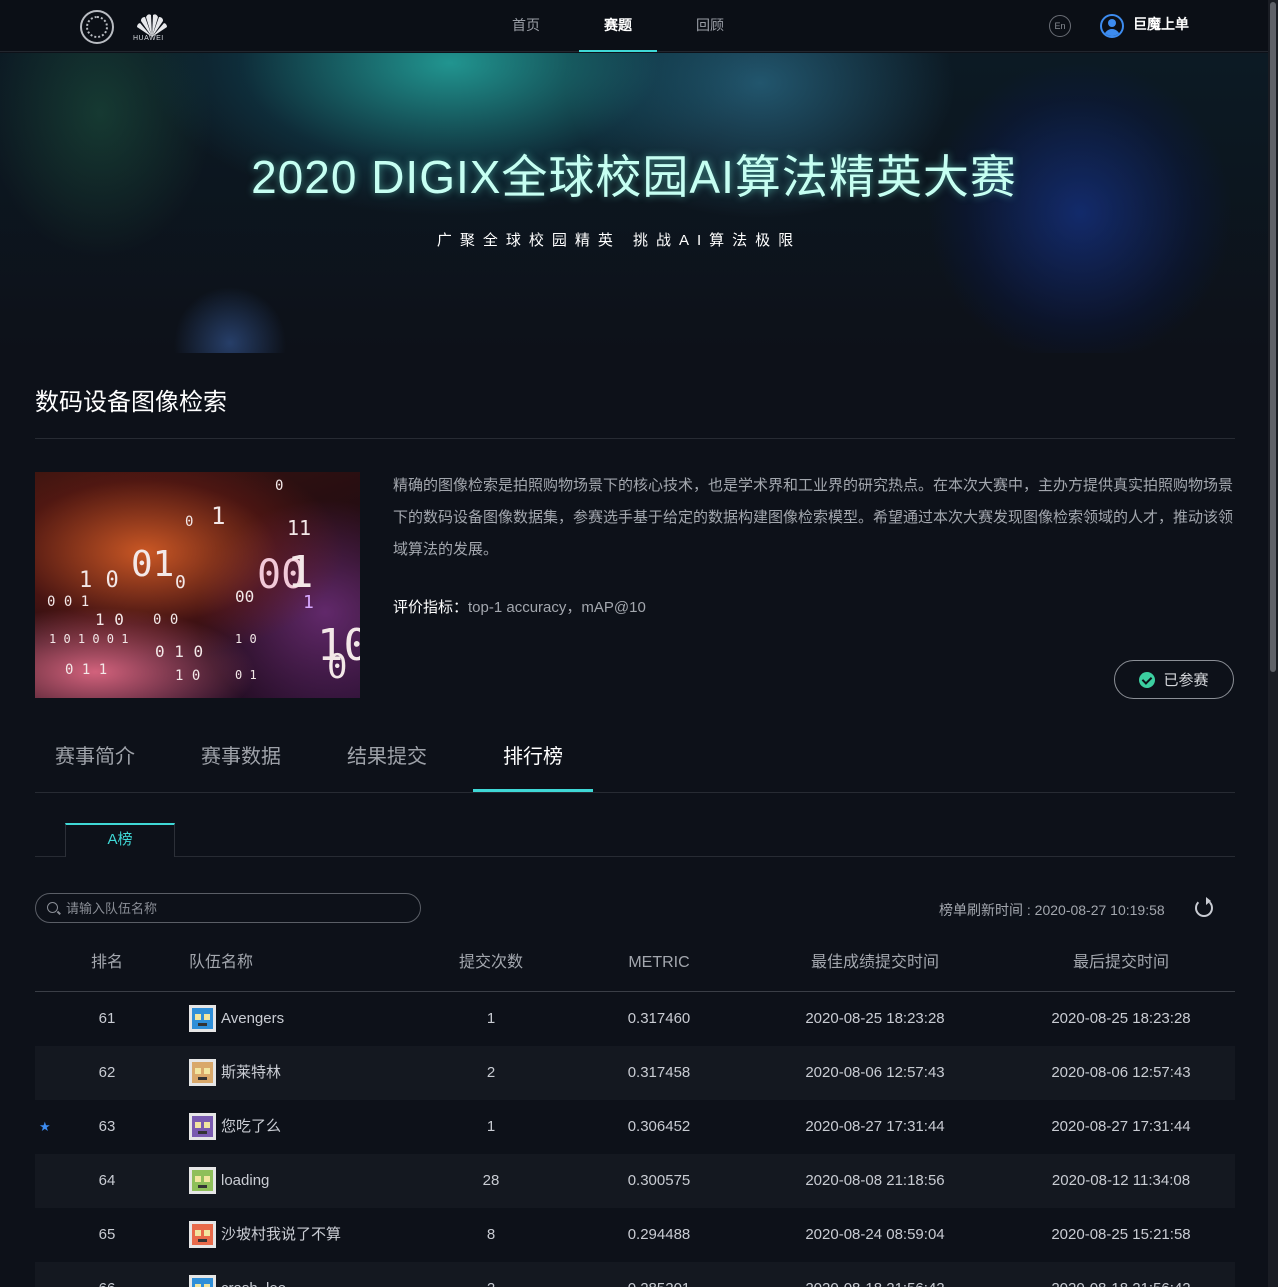  Describe the element at coordinates (659, 962) in the screenshot. I see `header-metric: METRIC` at that location.